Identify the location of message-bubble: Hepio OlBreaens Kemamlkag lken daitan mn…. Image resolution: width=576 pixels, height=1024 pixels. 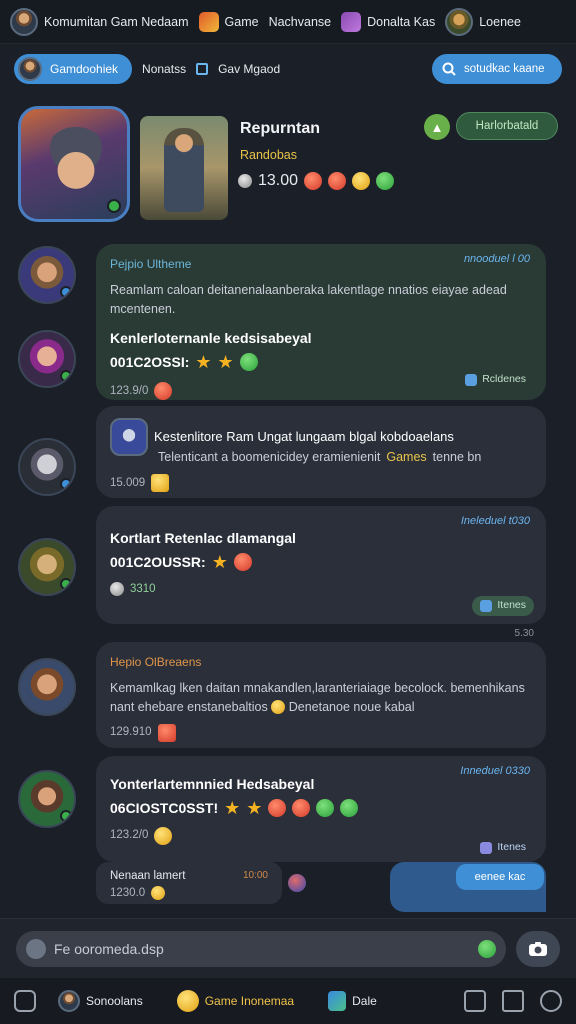
(321, 695).